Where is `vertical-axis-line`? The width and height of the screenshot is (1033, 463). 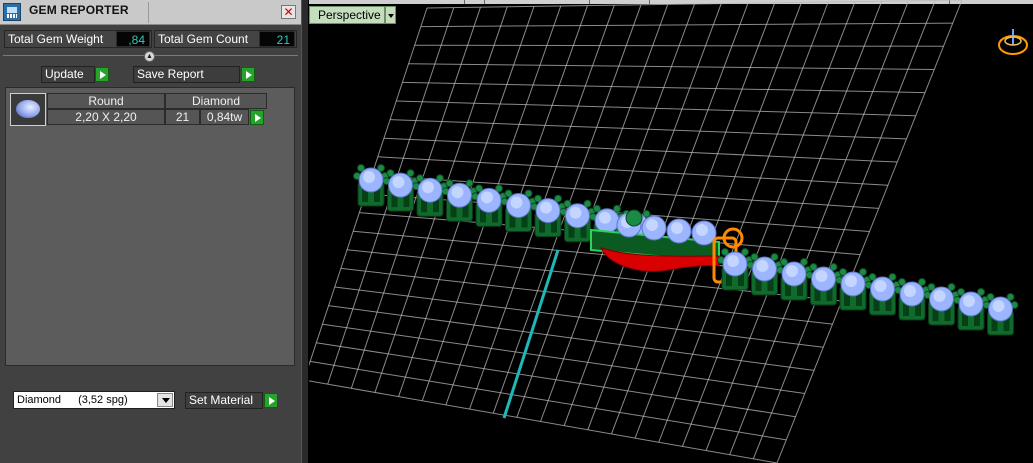
vertical-axis-line is located at coordinates (531, 334).